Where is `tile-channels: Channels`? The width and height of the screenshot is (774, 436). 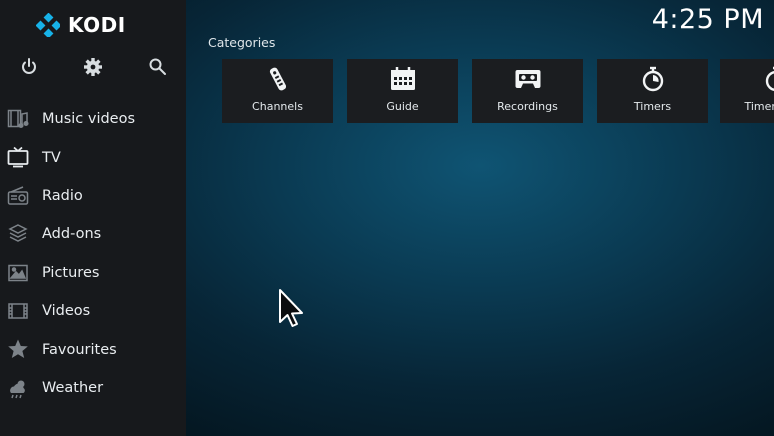 tile-channels: Channels is located at coordinates (277, 91).